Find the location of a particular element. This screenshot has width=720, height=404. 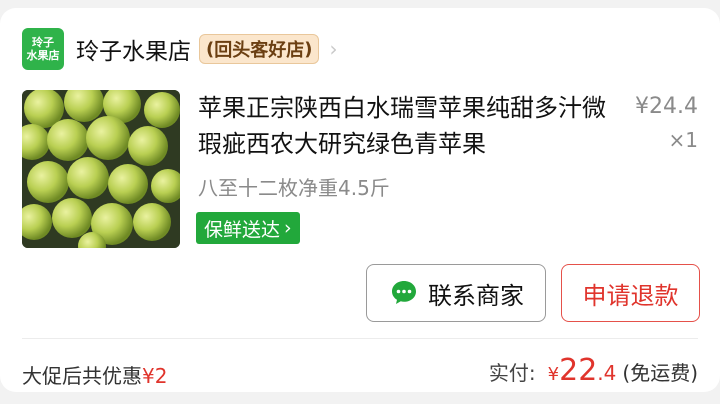

paid-currency-symbol: ¥ is located at coordinates (553, 374).